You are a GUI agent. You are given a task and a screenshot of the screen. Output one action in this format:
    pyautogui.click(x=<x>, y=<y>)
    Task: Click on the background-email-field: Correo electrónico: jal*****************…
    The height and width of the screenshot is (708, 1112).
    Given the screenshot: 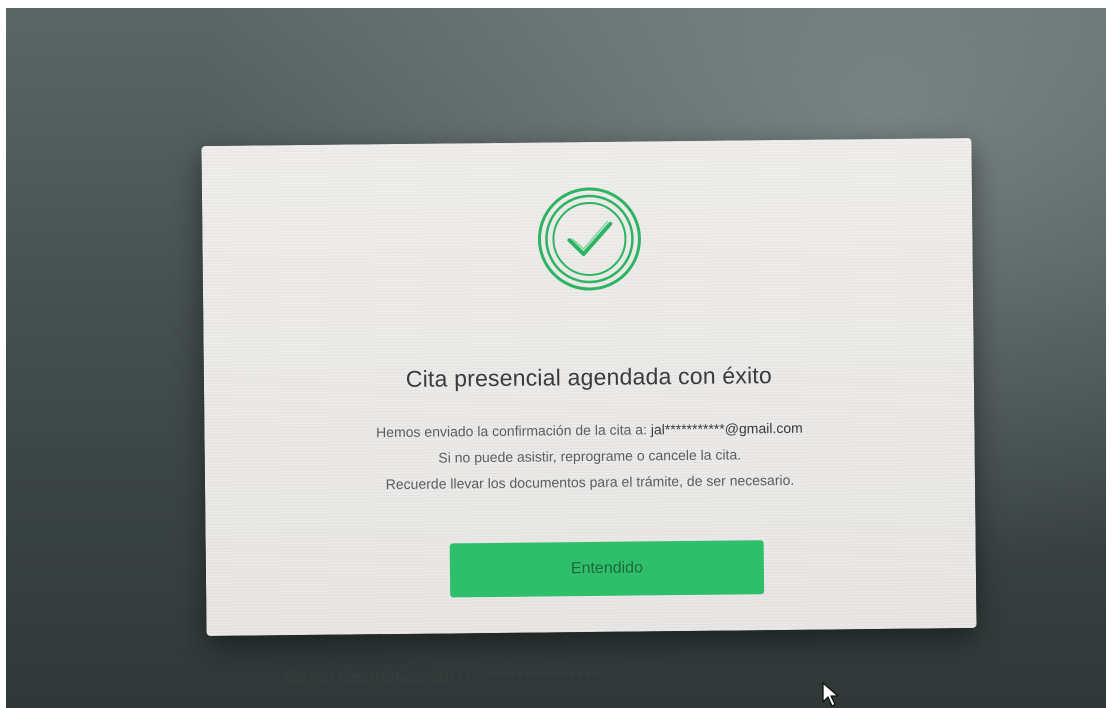 What is the action you would take?
    pyautogui.click(x=441, y=677)
    